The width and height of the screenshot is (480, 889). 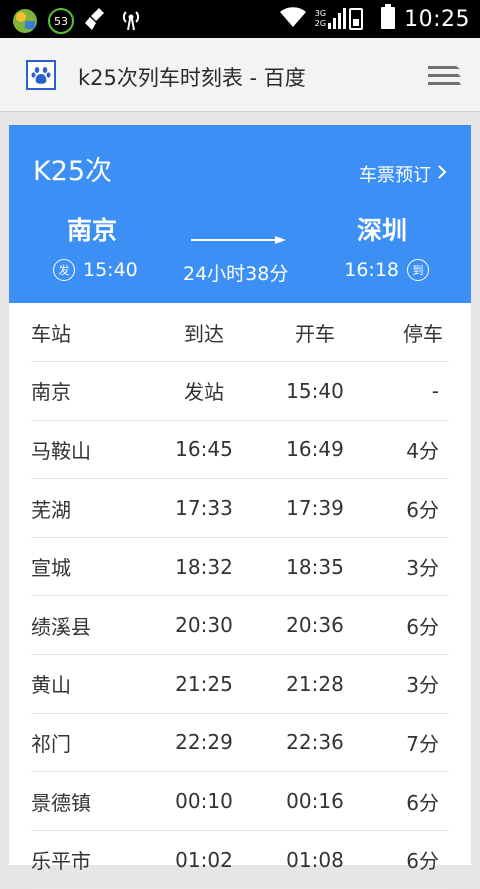 I want to click on app-bar: k25次列车时刻表 - 百度, so click(x=240, y=75).